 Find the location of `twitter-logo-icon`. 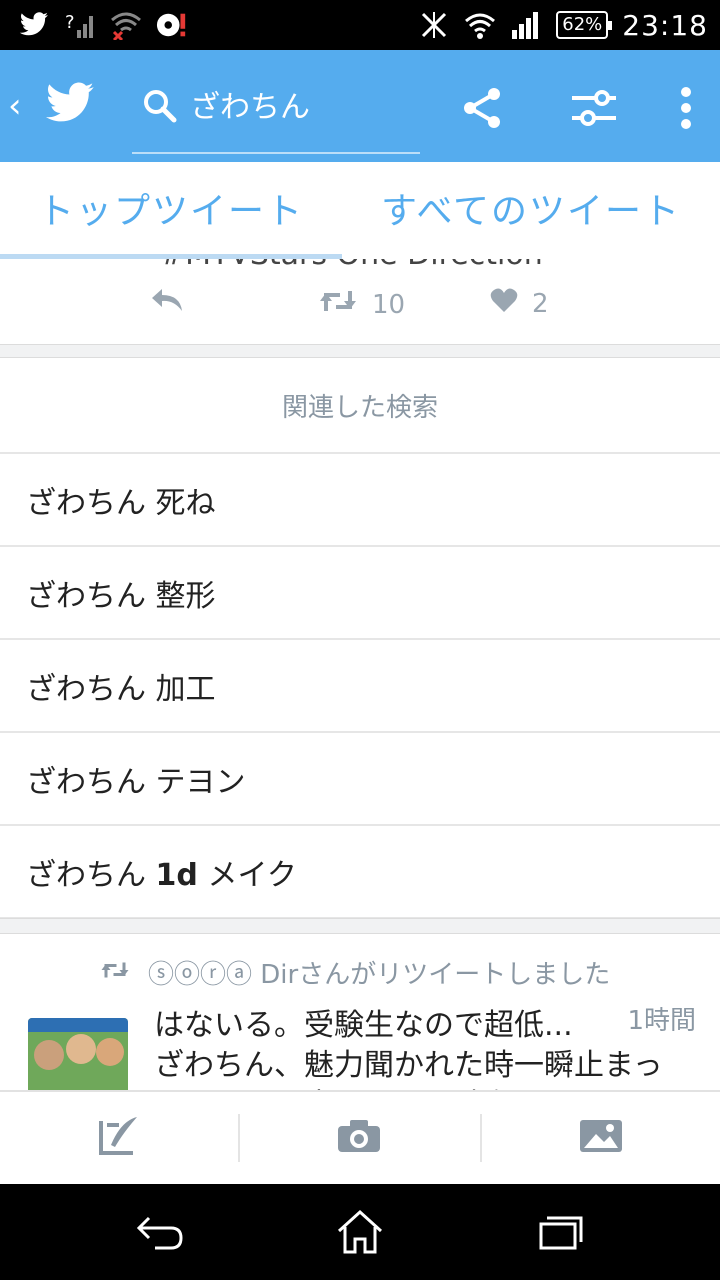

twitter-logo-icon is located at coordinates (70, 104).